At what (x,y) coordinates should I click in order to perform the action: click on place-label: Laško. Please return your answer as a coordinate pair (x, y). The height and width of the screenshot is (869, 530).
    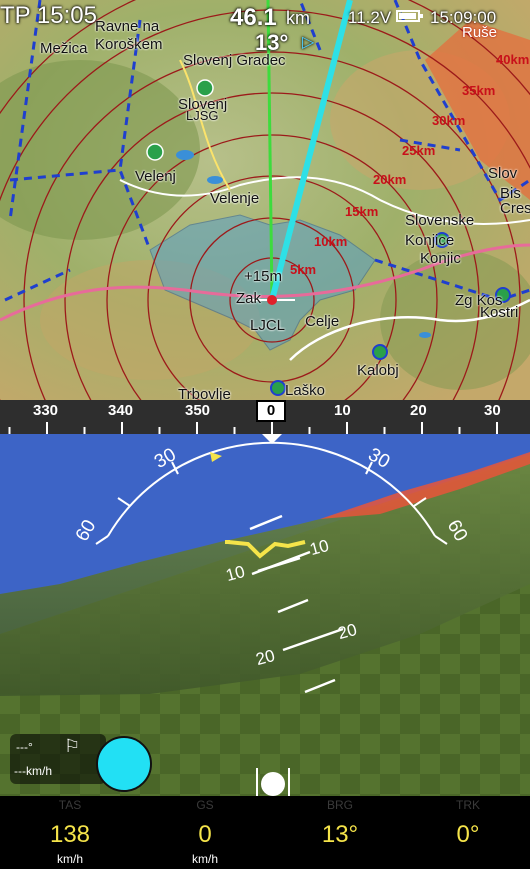
    Looking at the image, I should click on (305, 390).